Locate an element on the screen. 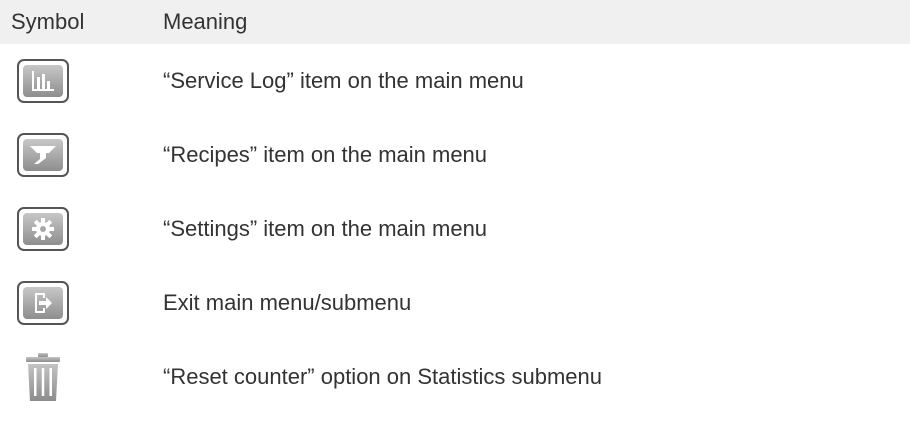 The image size is (910, 435). table-header: Symbol Meaning is located at coordinates (455, 22).